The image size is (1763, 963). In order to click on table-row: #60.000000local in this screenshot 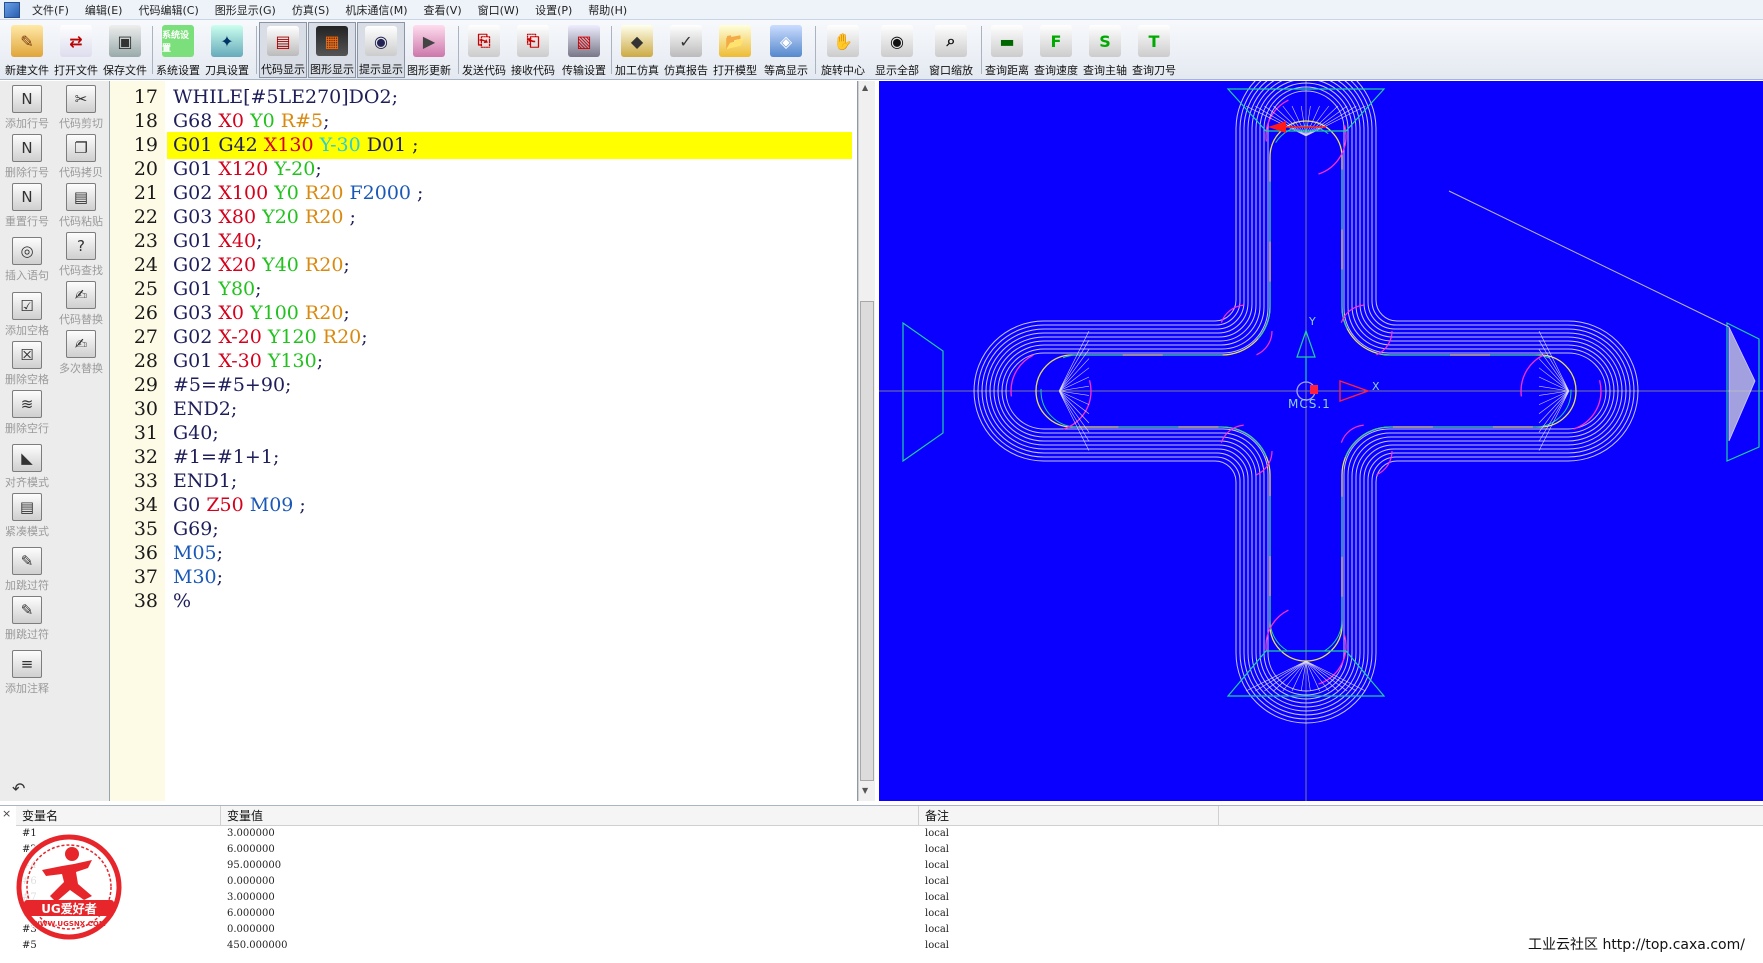, I will do `click(889, 882)`.